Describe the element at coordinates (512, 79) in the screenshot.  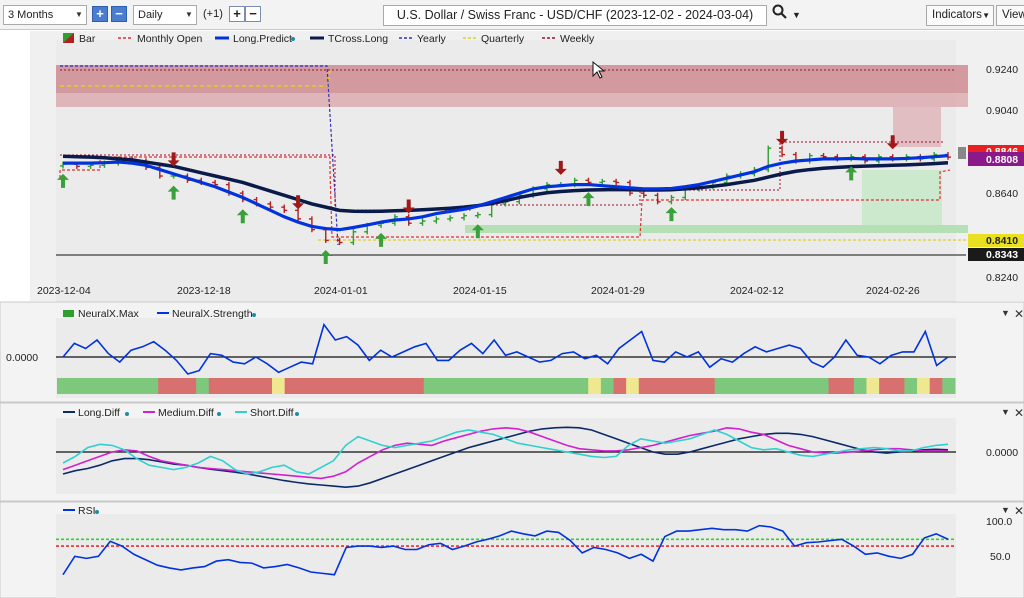
I see `upper-zone-dark` at that location.